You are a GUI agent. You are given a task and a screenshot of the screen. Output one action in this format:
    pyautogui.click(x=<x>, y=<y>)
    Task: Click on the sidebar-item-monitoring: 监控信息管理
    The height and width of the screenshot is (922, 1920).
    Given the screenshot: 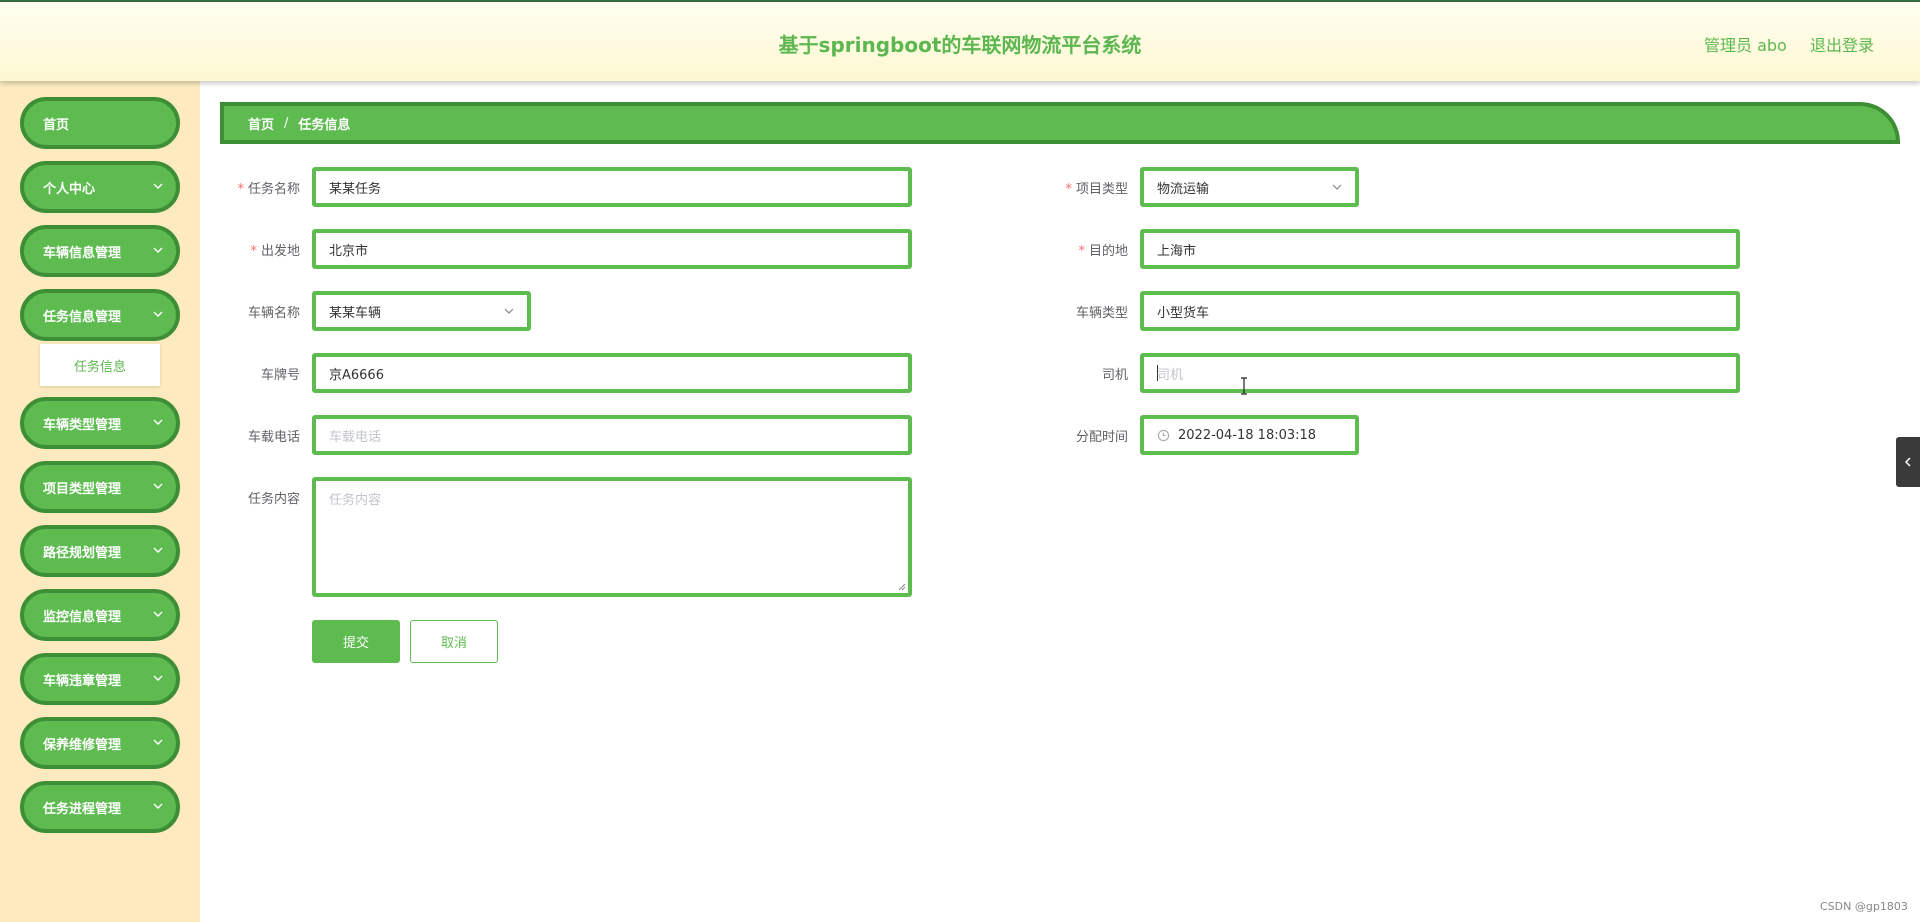 What is the action you would take?
    pyautogui.click(x=100, y=615)
    